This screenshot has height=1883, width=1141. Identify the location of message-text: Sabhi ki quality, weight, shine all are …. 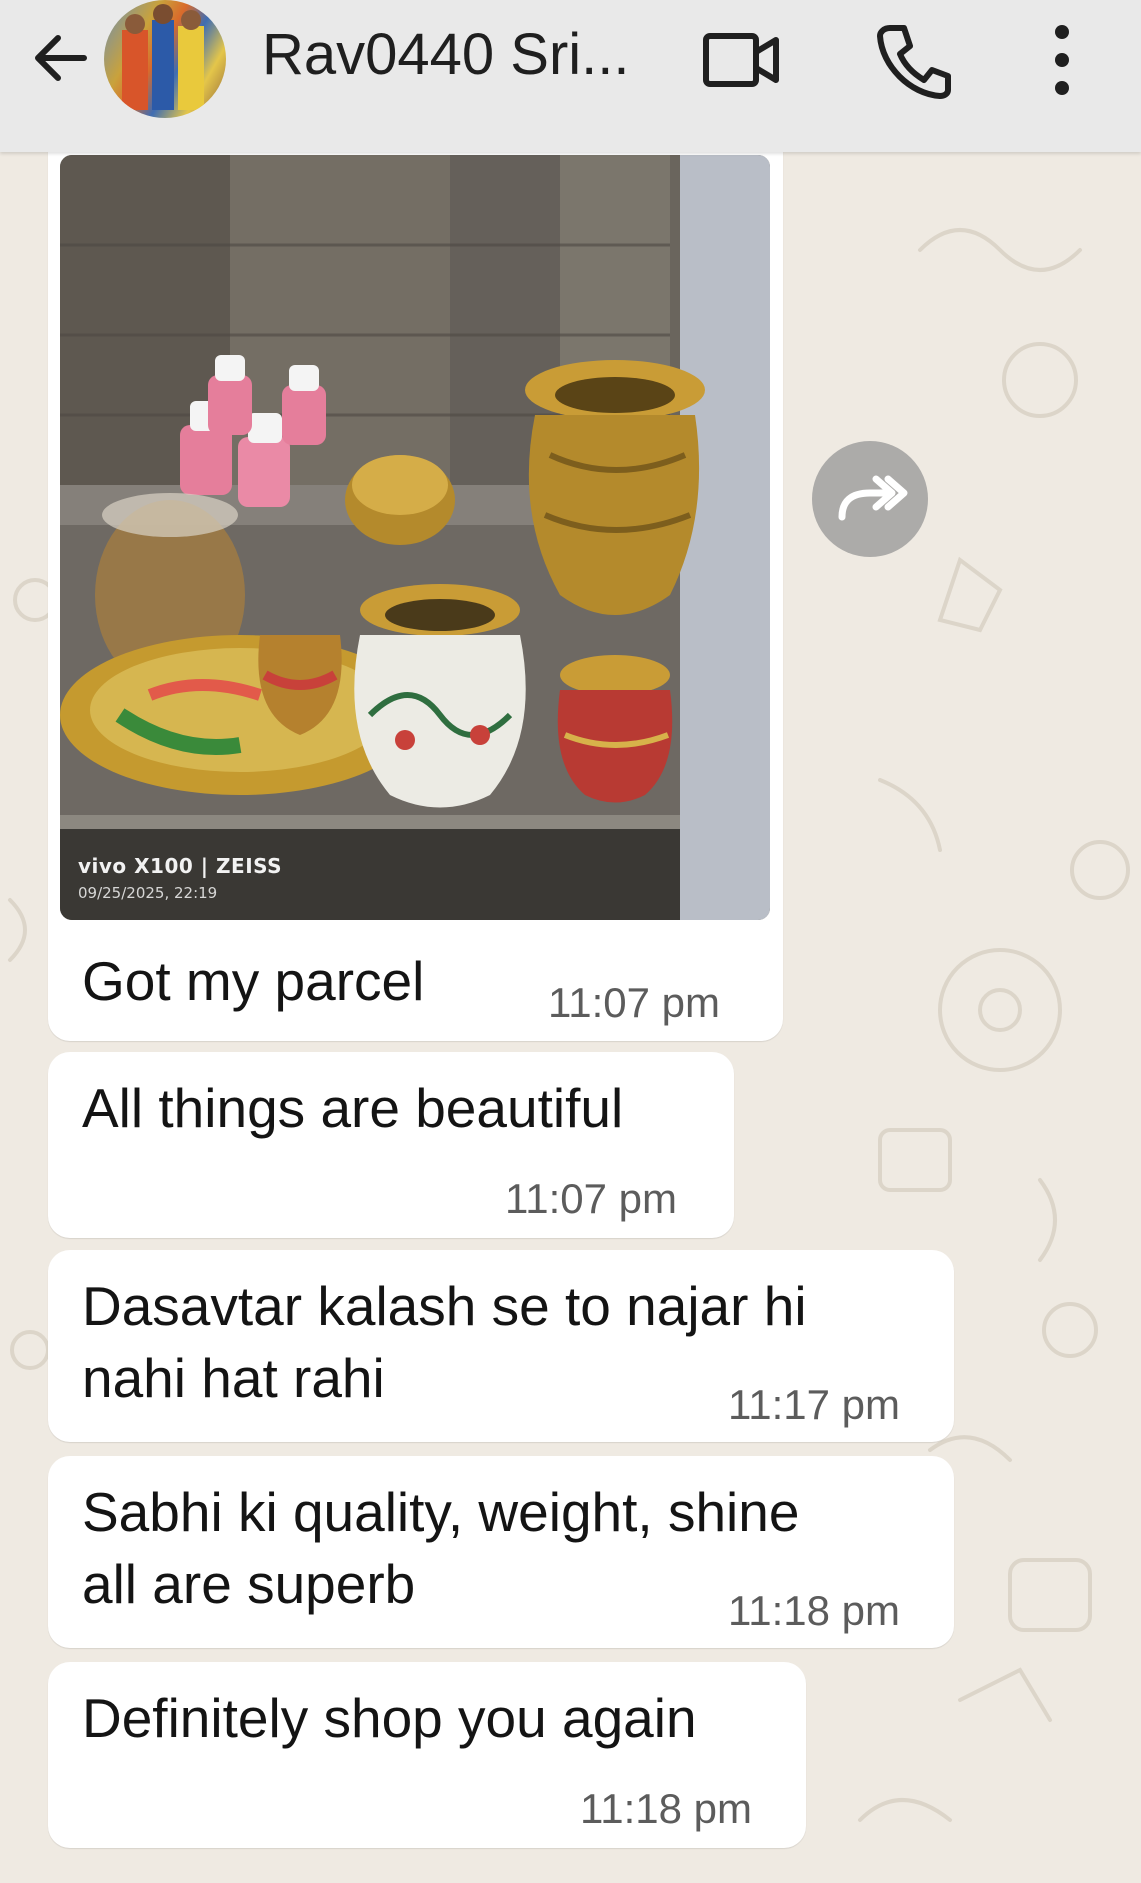
(441, 1548).